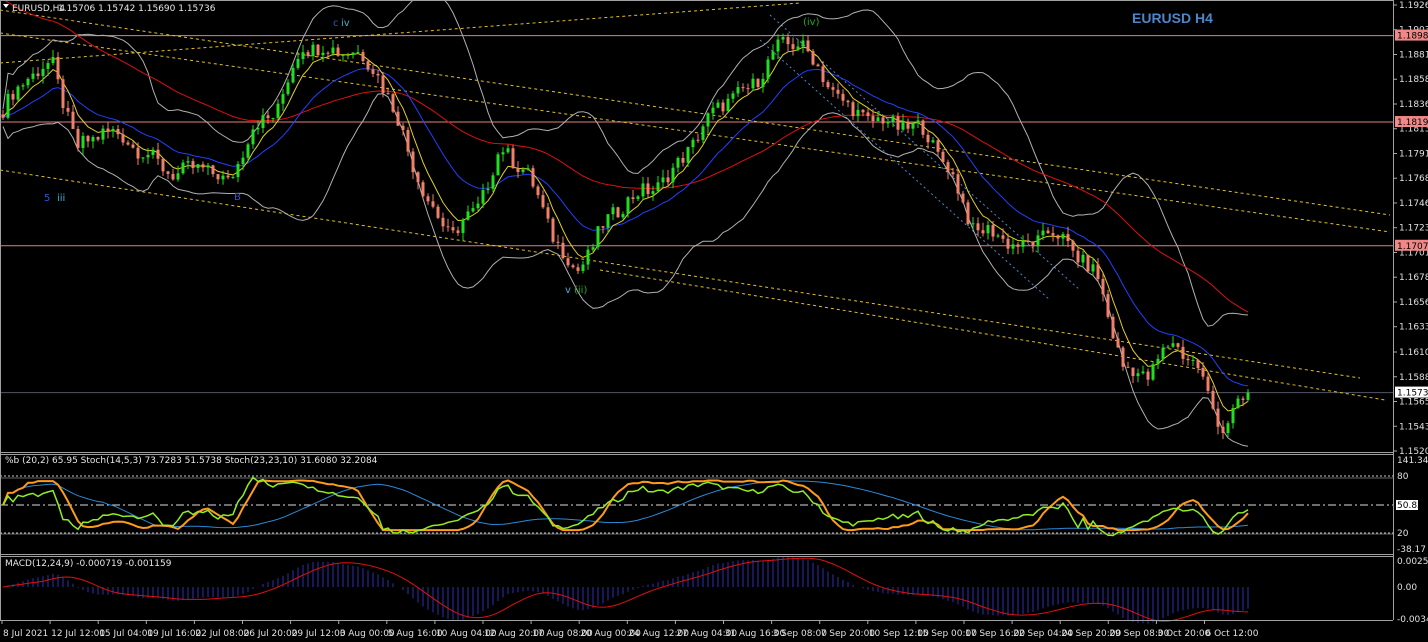  What do you see at coordinates (1403, 477) in the screenshot?
I see `axis-label: 80` at bounding box center [1403, 477].